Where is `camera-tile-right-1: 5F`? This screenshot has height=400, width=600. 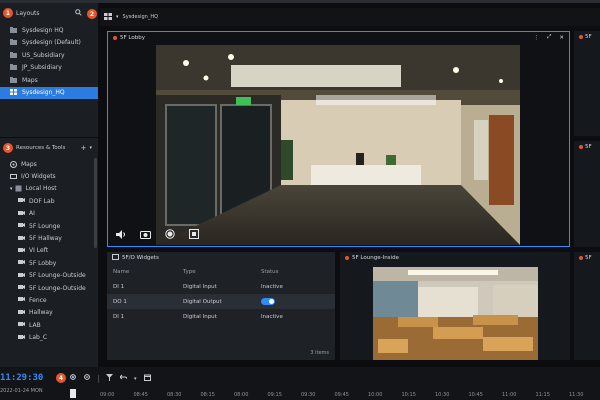
camera-tile-right-1: 5F is located at coordinates (587, 83).